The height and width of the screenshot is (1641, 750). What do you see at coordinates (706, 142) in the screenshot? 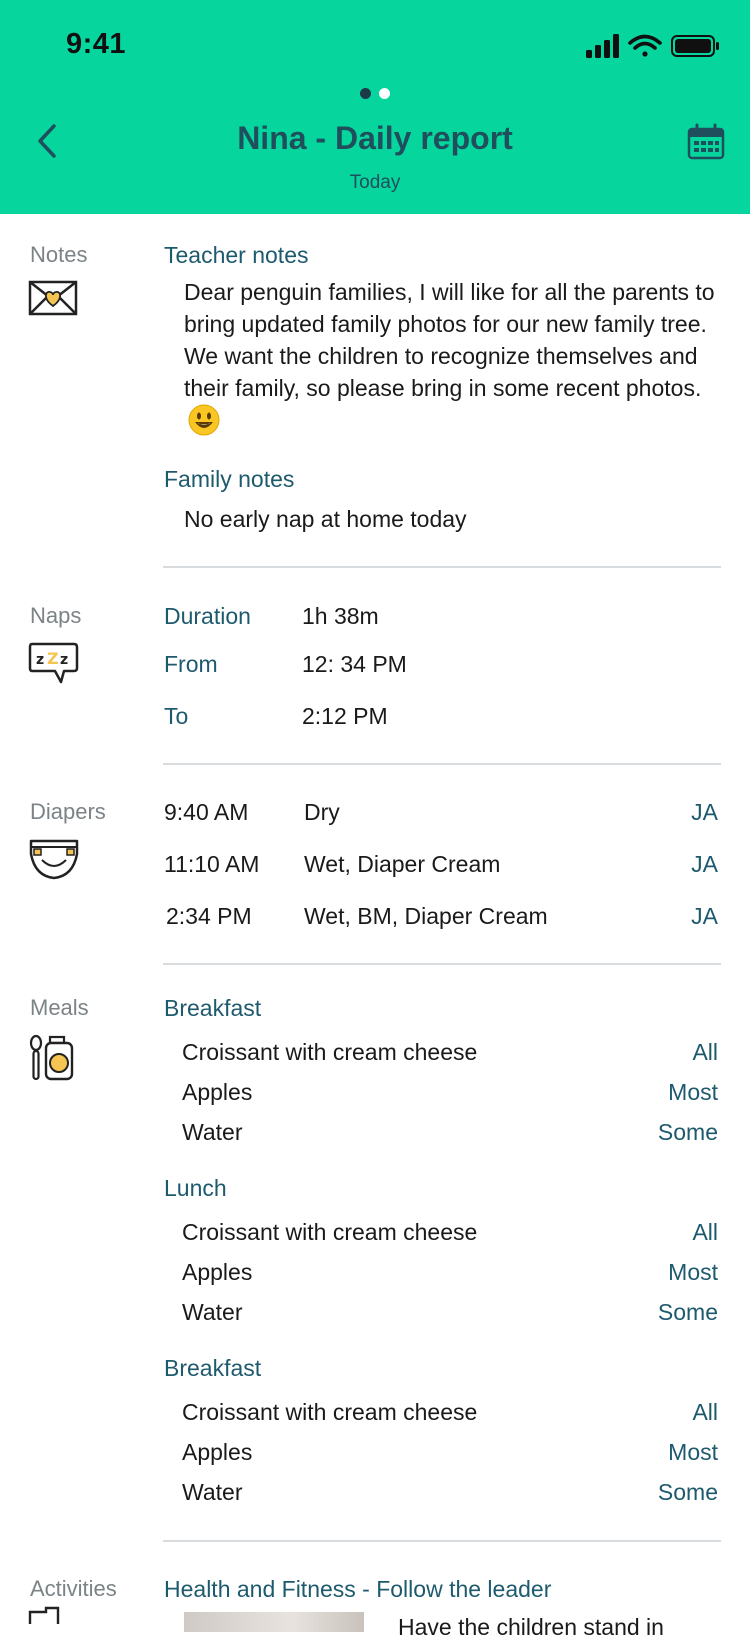
I see `calendar-icon` at bounding box center [706, 142].